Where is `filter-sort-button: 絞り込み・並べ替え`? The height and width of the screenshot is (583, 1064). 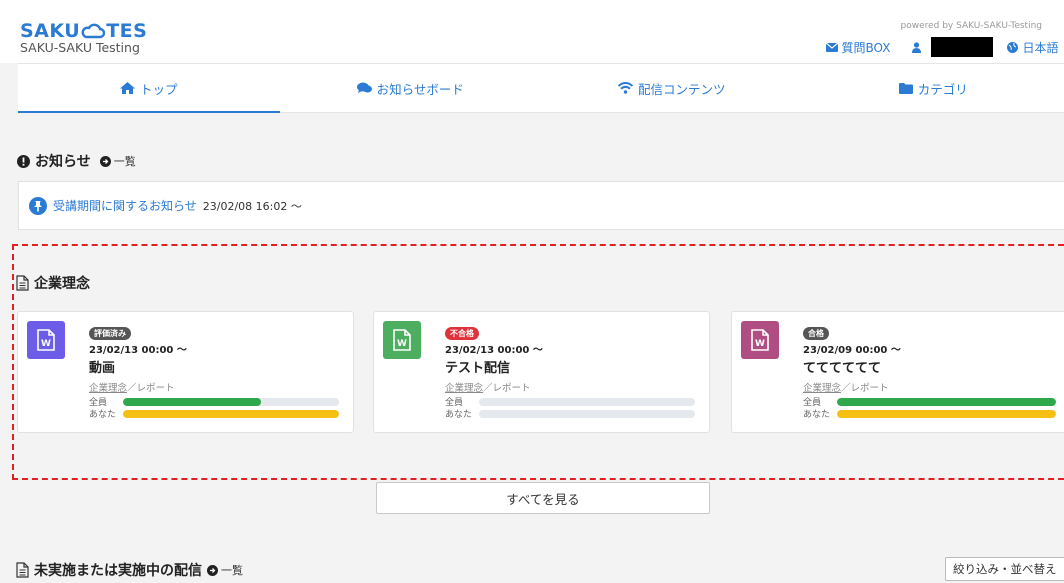
filter-sort-button: 絞り込み・並べ替え is located at coordinates (1004, 569).